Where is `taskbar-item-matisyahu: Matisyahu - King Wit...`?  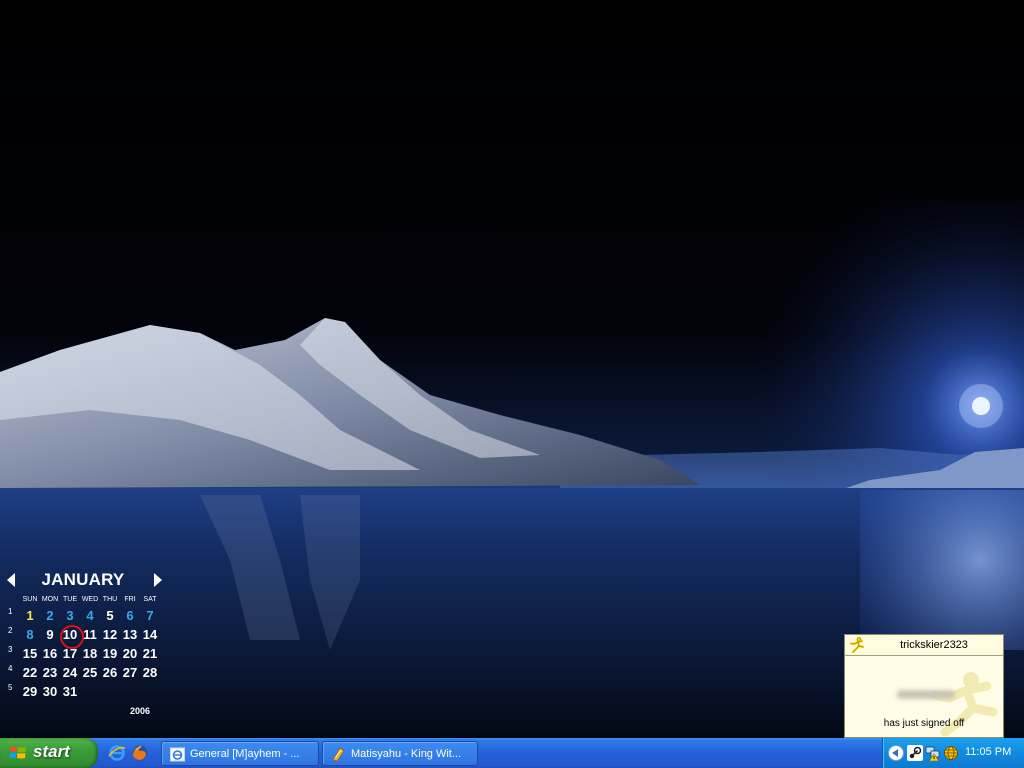
taskbar-item-matisyahu: Matisyahu - King Wit... is located at coordinates (400, 753).